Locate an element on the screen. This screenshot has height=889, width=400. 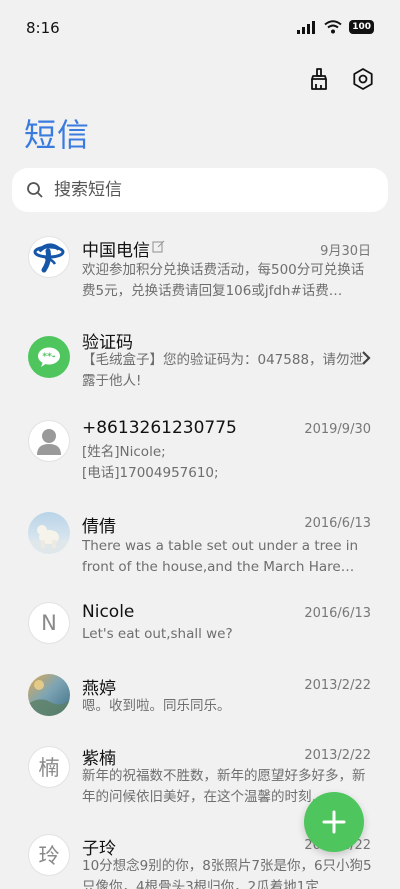
search-bar is located at coordinates (200, 190).